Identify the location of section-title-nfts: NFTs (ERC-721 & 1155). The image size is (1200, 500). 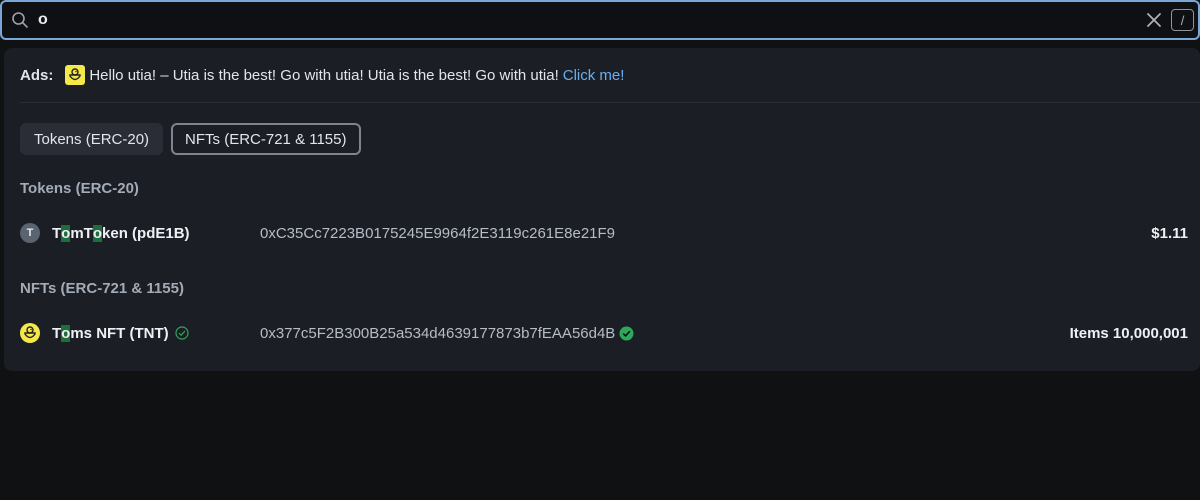
(102, 288).